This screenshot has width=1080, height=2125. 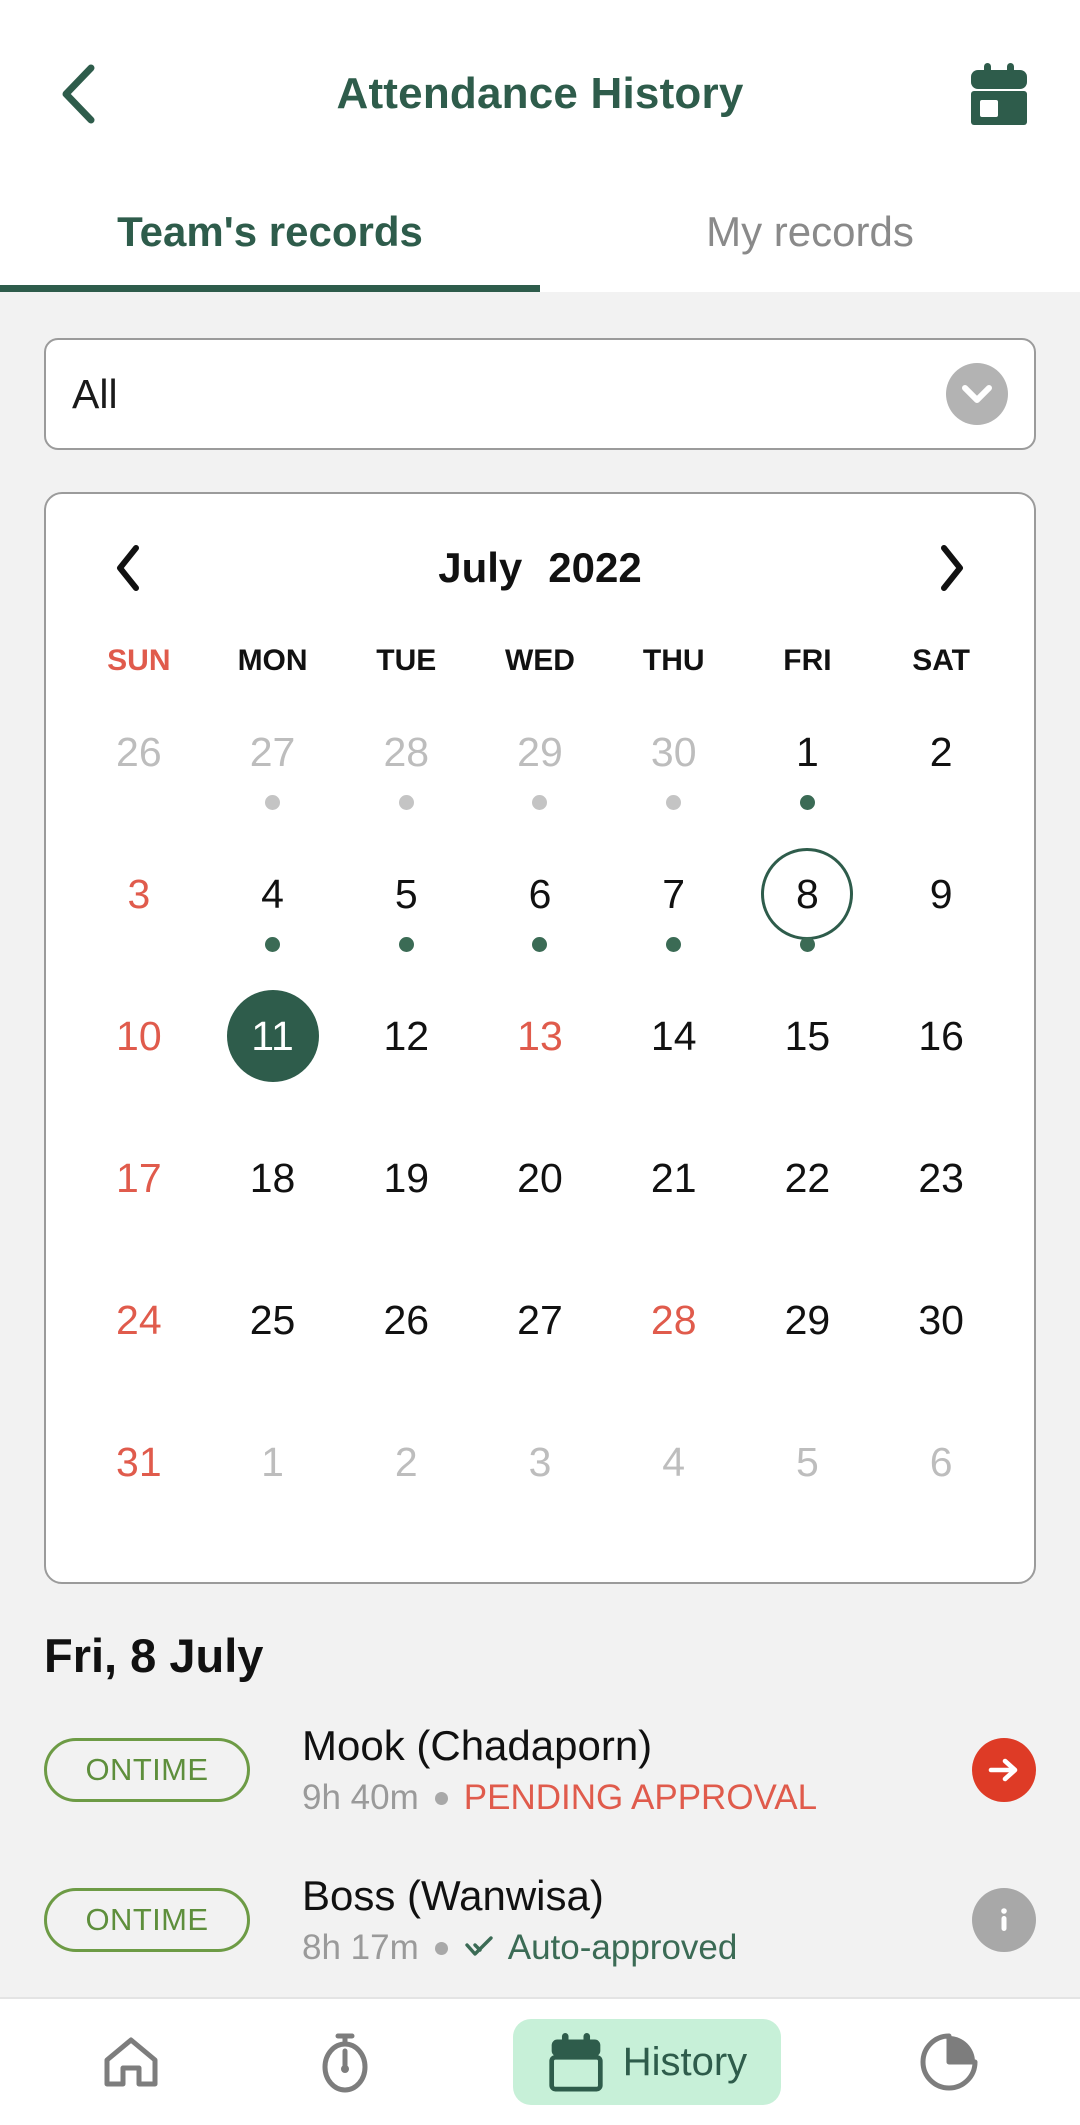 I want to click on info-icon, so click(x=1004, y=1920).